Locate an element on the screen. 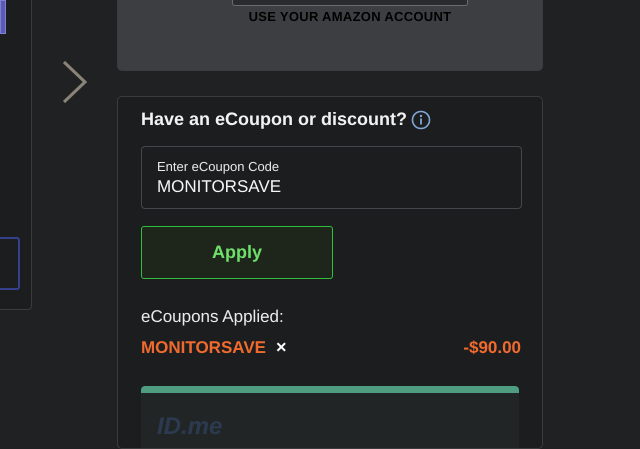 The image size is (640, 449). coupon-title: Have an eCoupon or discount? is located at coordinates (274, 119).